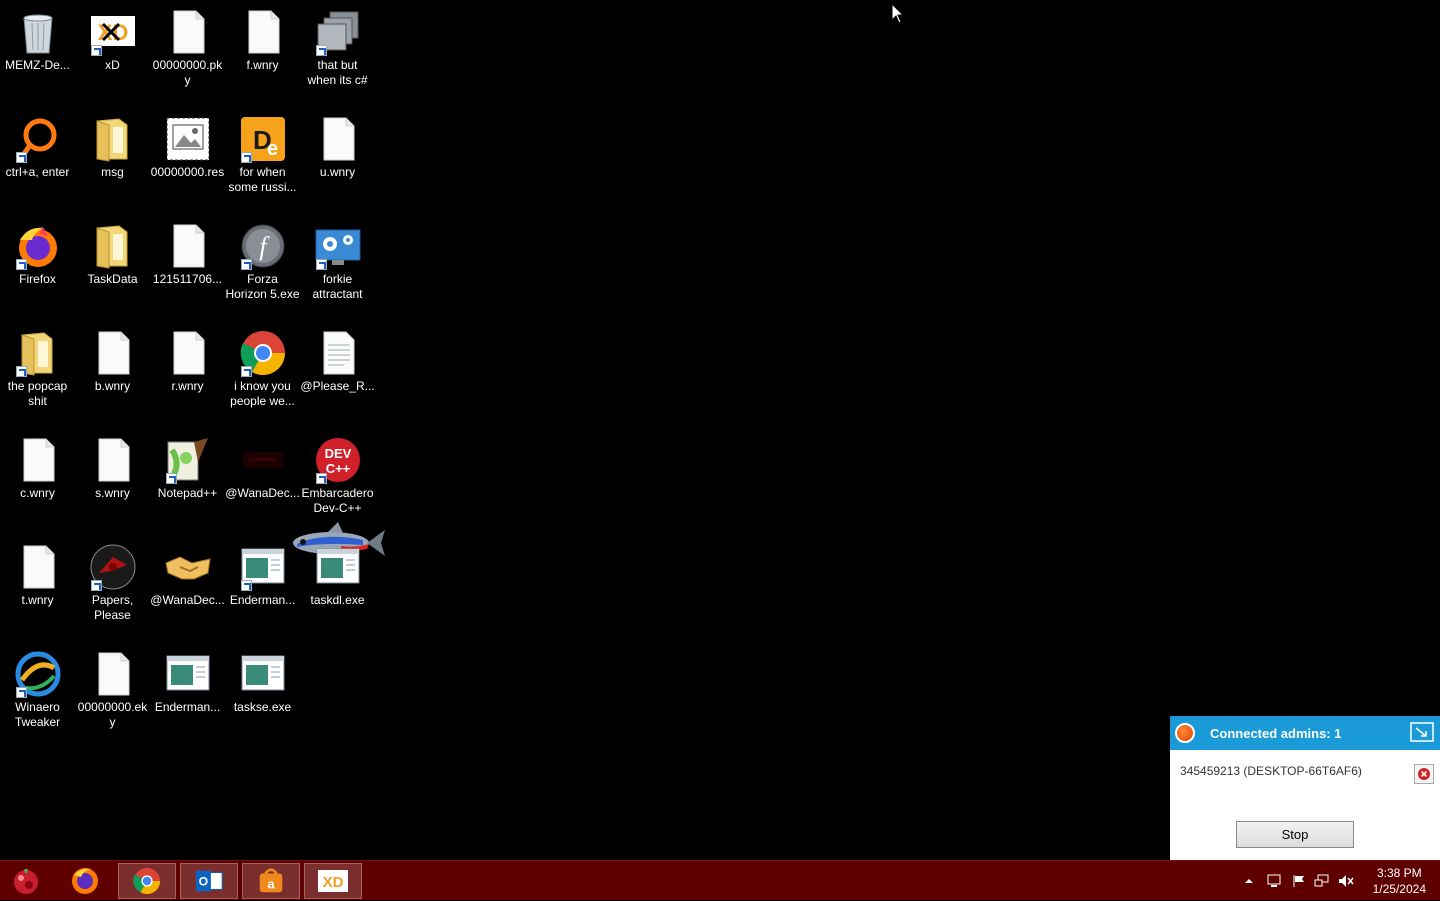 Image resolution: width=1440 pixels, height=901 pixels. I want to click on taskbar-xd-button: XD, so click(333, 881).